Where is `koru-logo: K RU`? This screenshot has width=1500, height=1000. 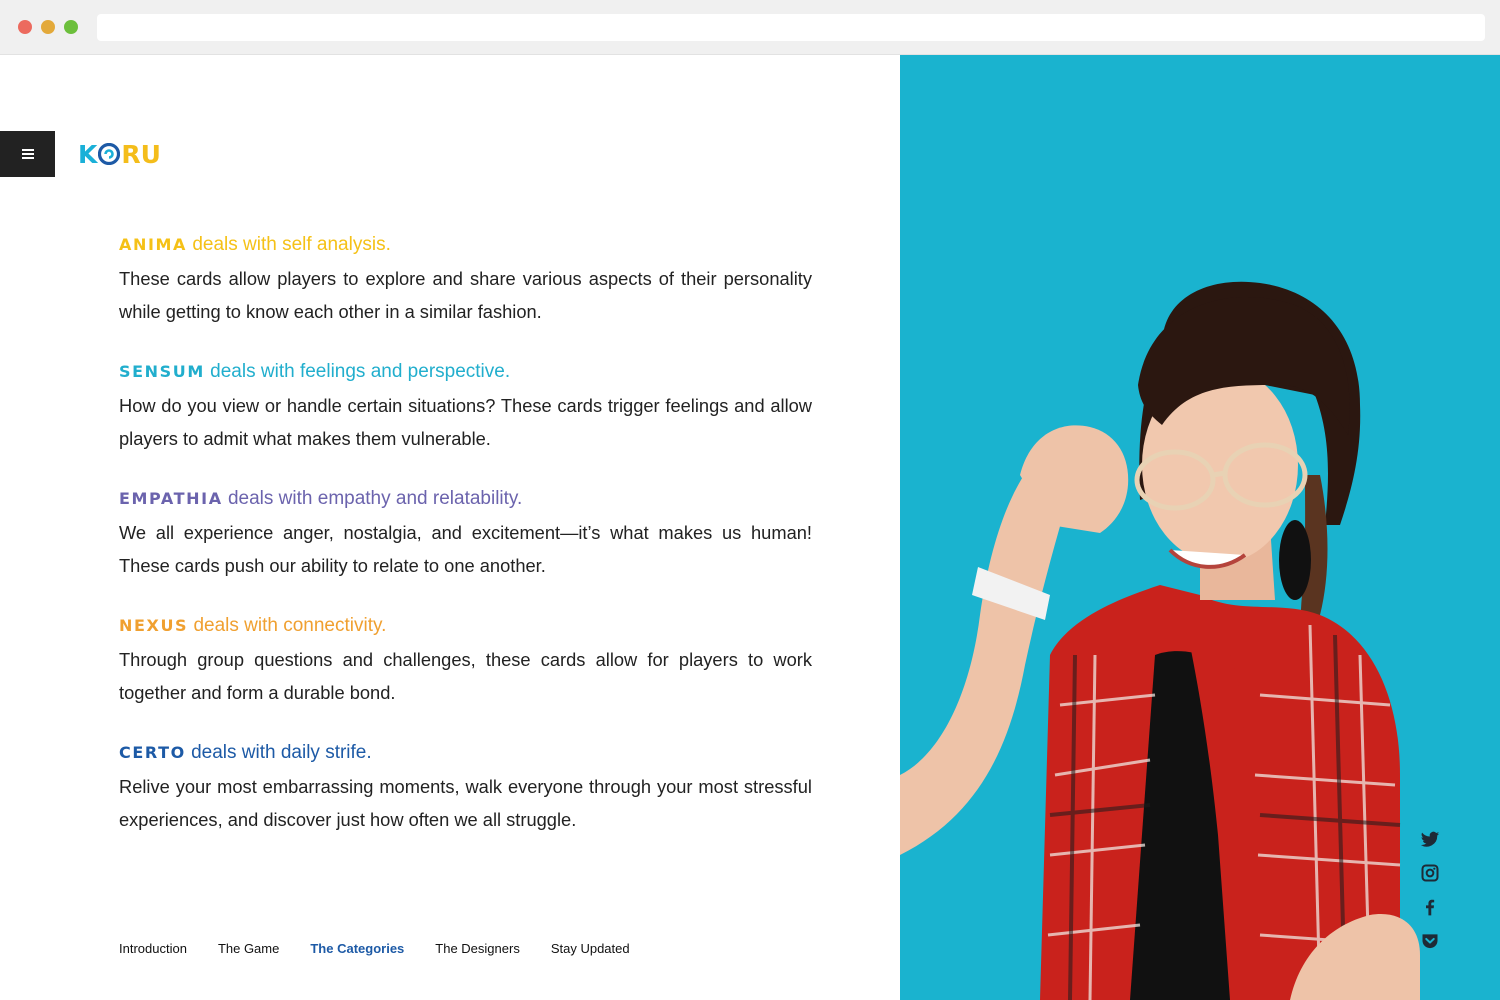 koru-logo: K RU is located at coordinates (119, 154).